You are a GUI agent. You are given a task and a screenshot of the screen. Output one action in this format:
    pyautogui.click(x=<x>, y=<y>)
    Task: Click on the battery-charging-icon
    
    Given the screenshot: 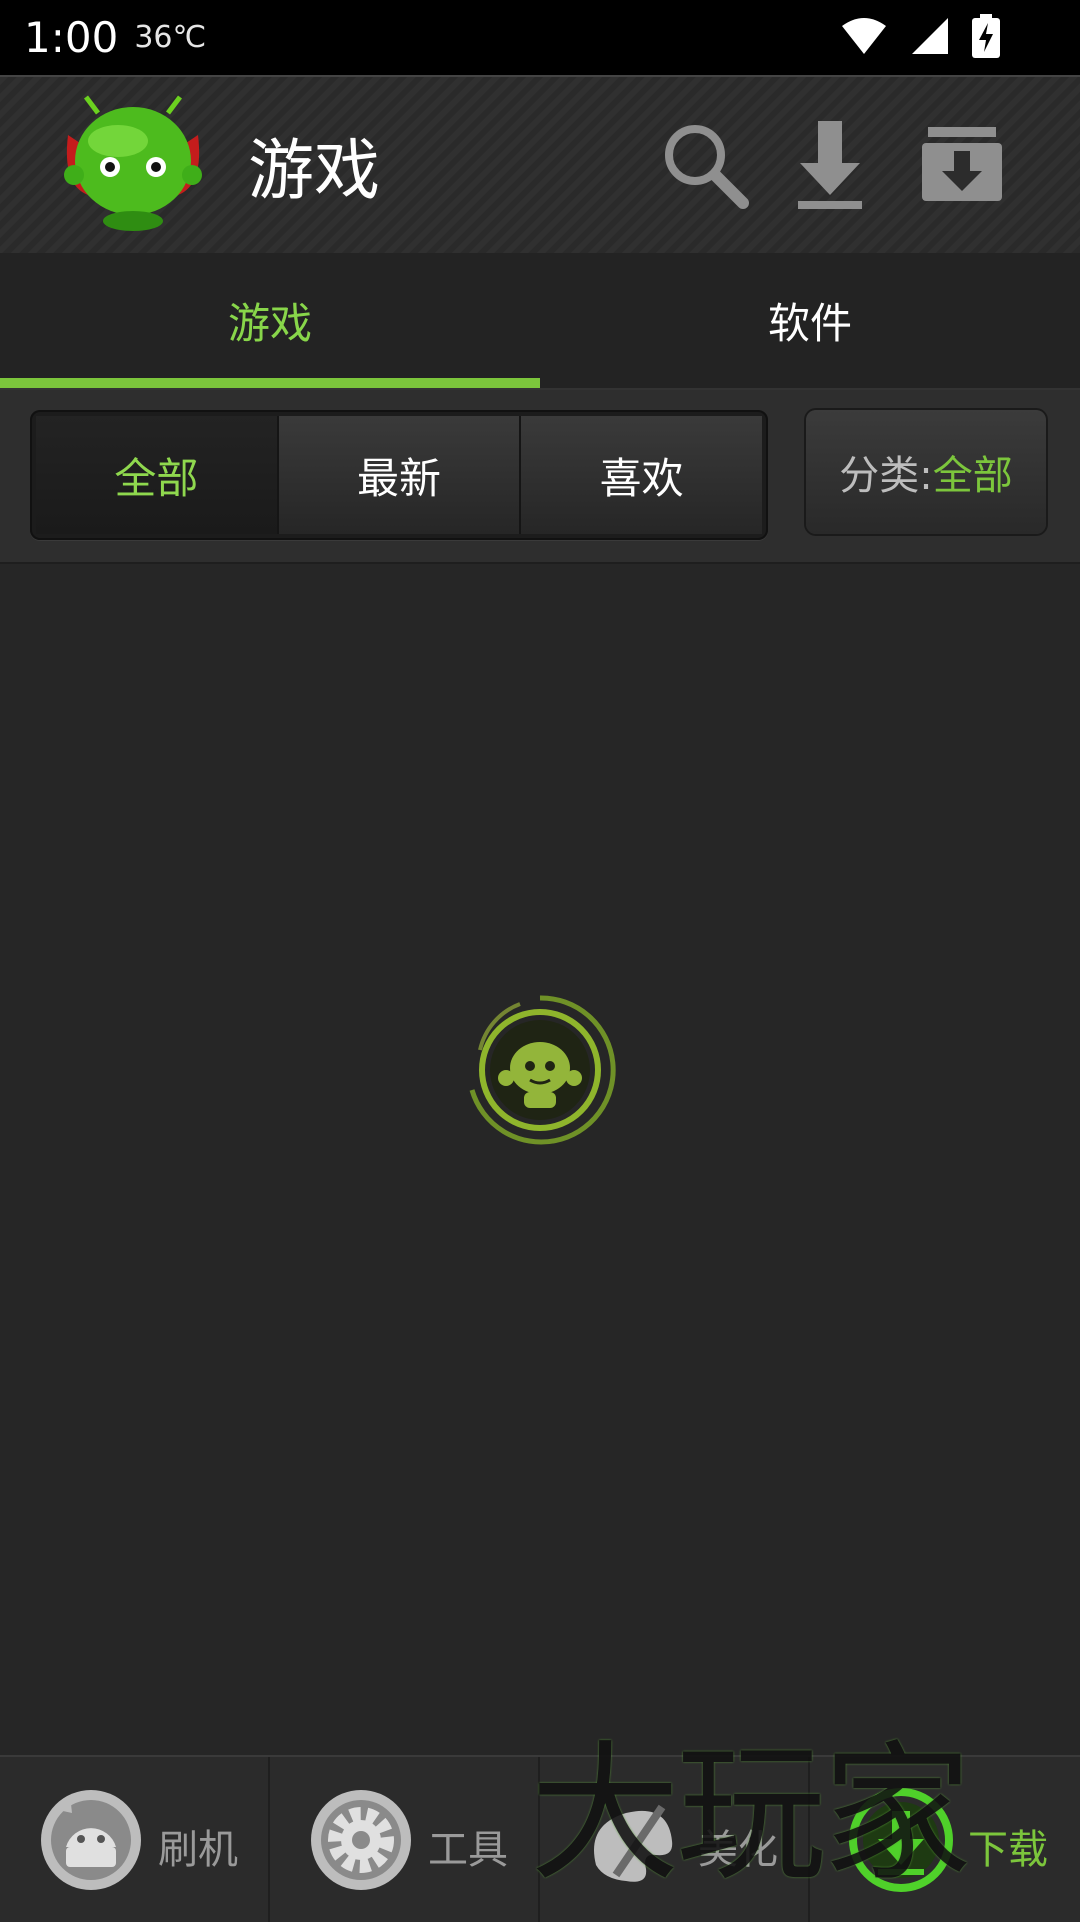 What is the action you would take?
    pyautogui.click(x=986, y=36)
    